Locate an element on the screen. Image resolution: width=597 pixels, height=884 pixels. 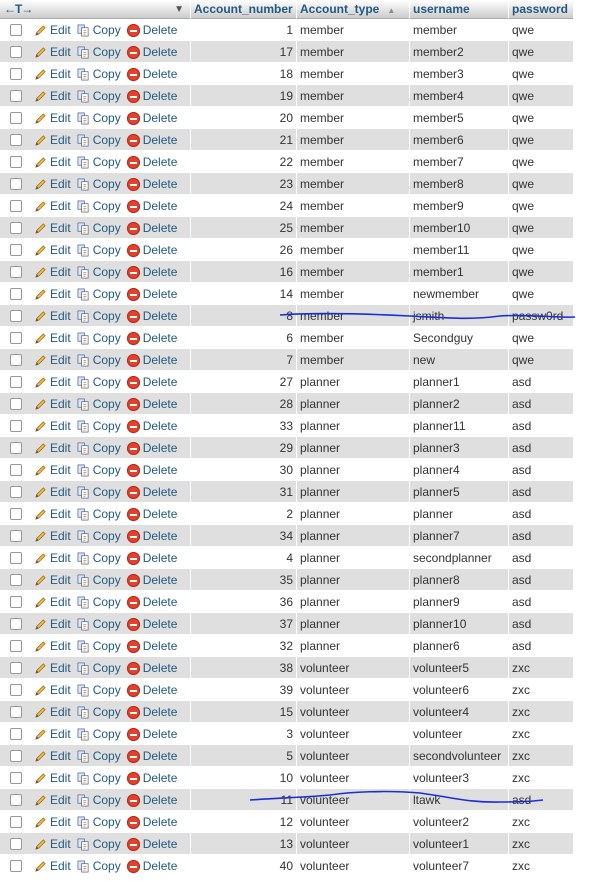
cell-account-number: 33 is located at coordinates (244, 426).